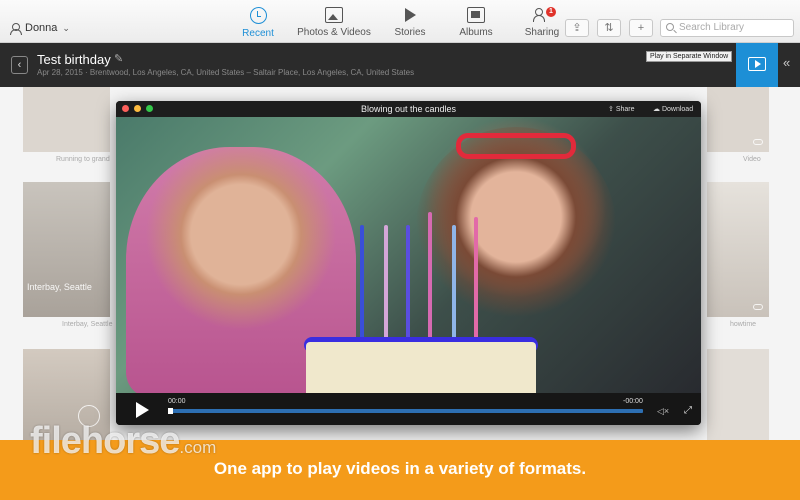  Describe the element at coordinates (752, 159) in the screenshot. I see `photo-caption: Video` at that location.